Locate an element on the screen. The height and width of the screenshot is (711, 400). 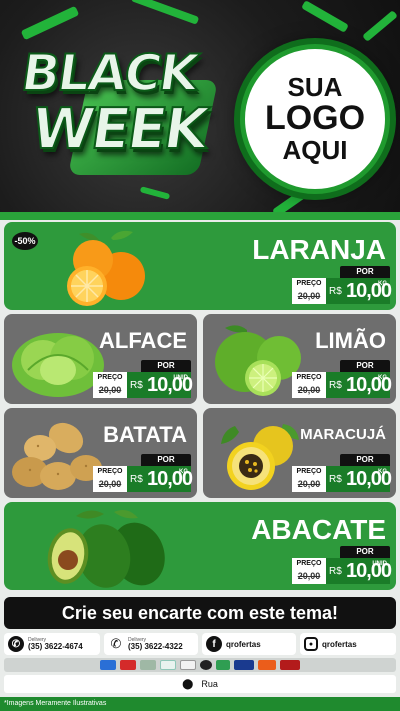
product-card-limao: LIMÃO POR PREÇO 20,00 R$ 10,00 KG is located at coordinates (299, 359).